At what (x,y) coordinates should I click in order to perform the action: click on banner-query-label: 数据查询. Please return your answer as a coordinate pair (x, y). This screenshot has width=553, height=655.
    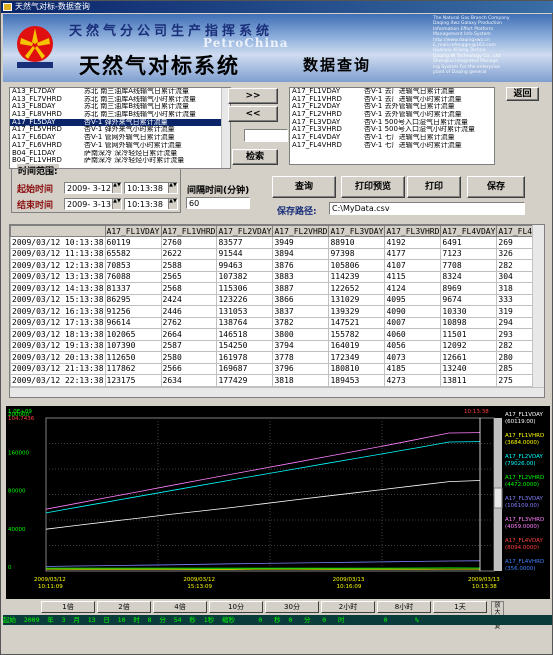
    Looking at the image, I should click on (337, 65).